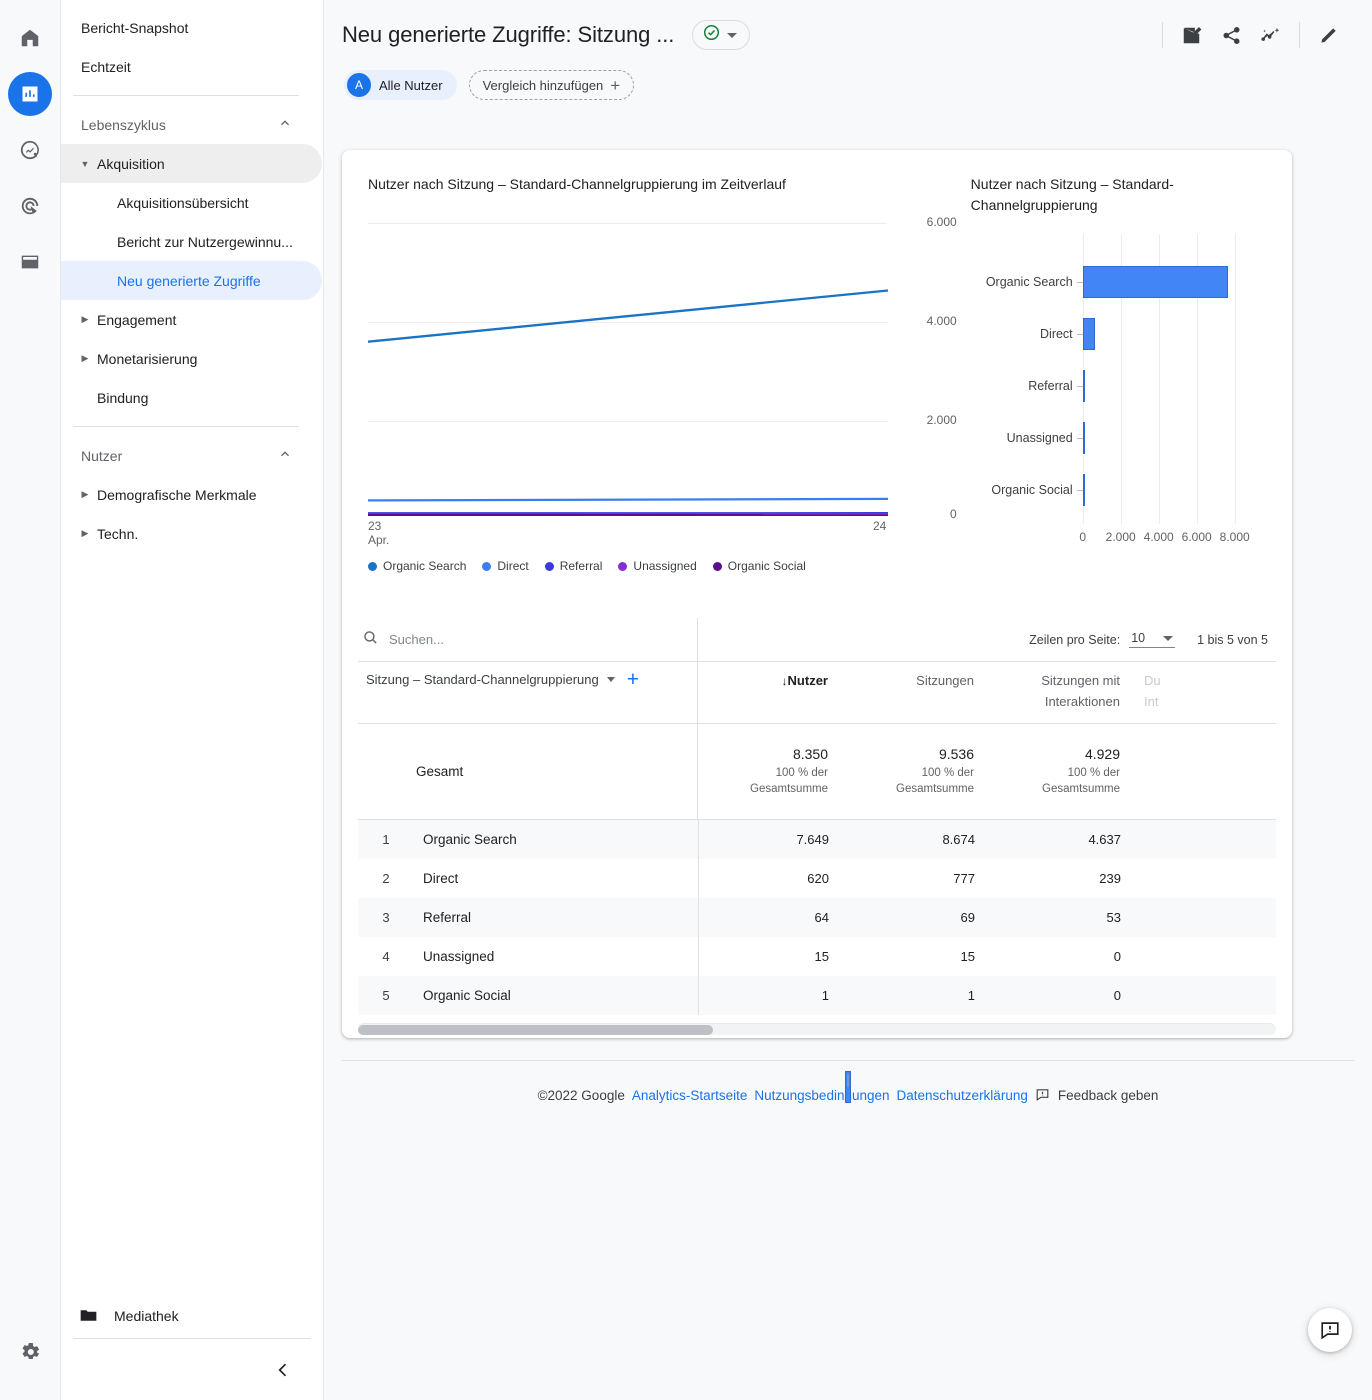  I want to click on legend-label: Unassigned, so click(665, 566).